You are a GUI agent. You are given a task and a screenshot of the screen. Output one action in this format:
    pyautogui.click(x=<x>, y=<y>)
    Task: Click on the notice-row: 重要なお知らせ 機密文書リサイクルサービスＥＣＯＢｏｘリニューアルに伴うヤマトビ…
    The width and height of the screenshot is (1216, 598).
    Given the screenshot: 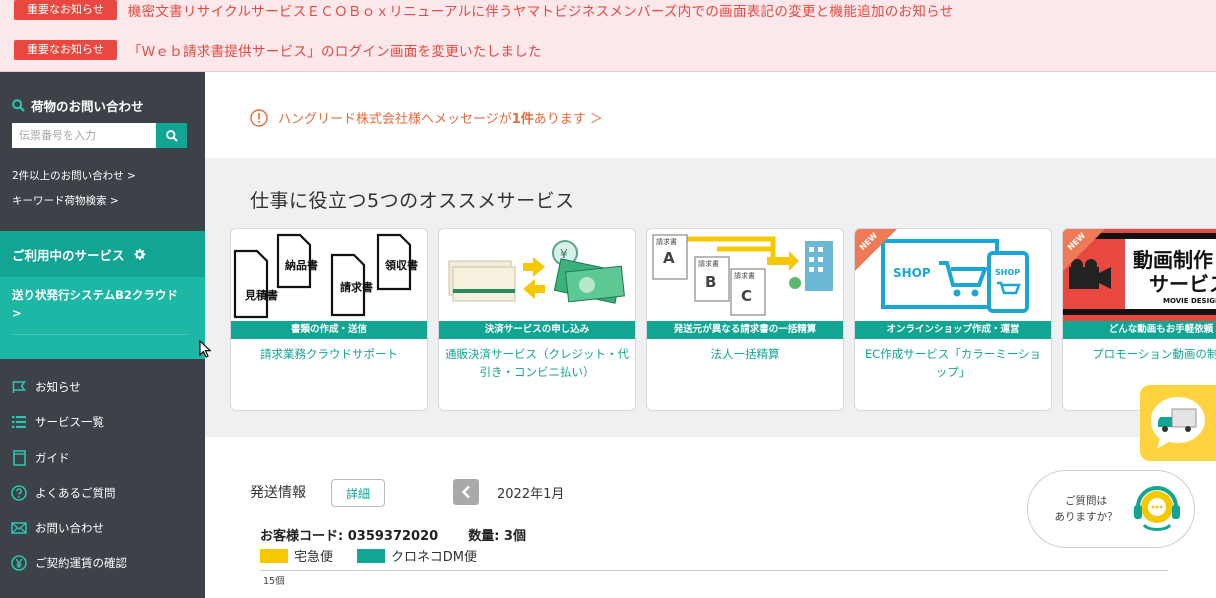 What is the action you would take?
    pyautogui.click(x=483, y=10)
    